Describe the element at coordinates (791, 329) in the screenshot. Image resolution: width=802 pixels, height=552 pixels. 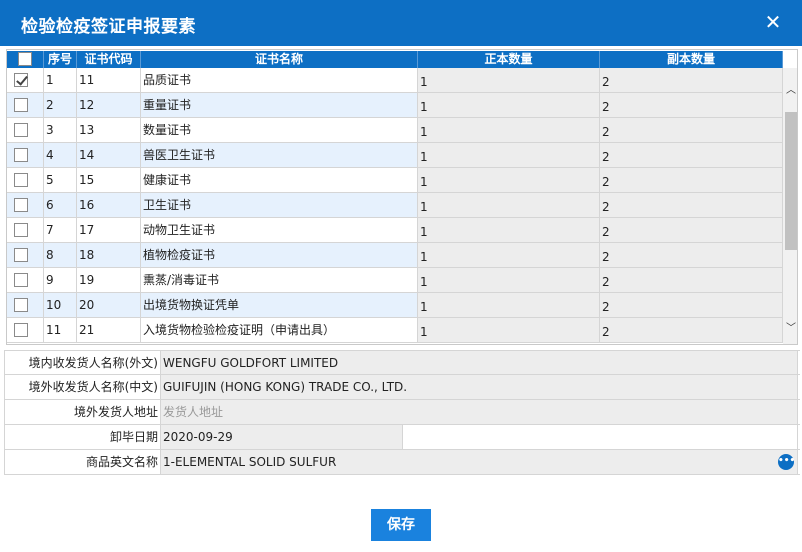
I see `scroll-down-icon: ﹀` at that location.